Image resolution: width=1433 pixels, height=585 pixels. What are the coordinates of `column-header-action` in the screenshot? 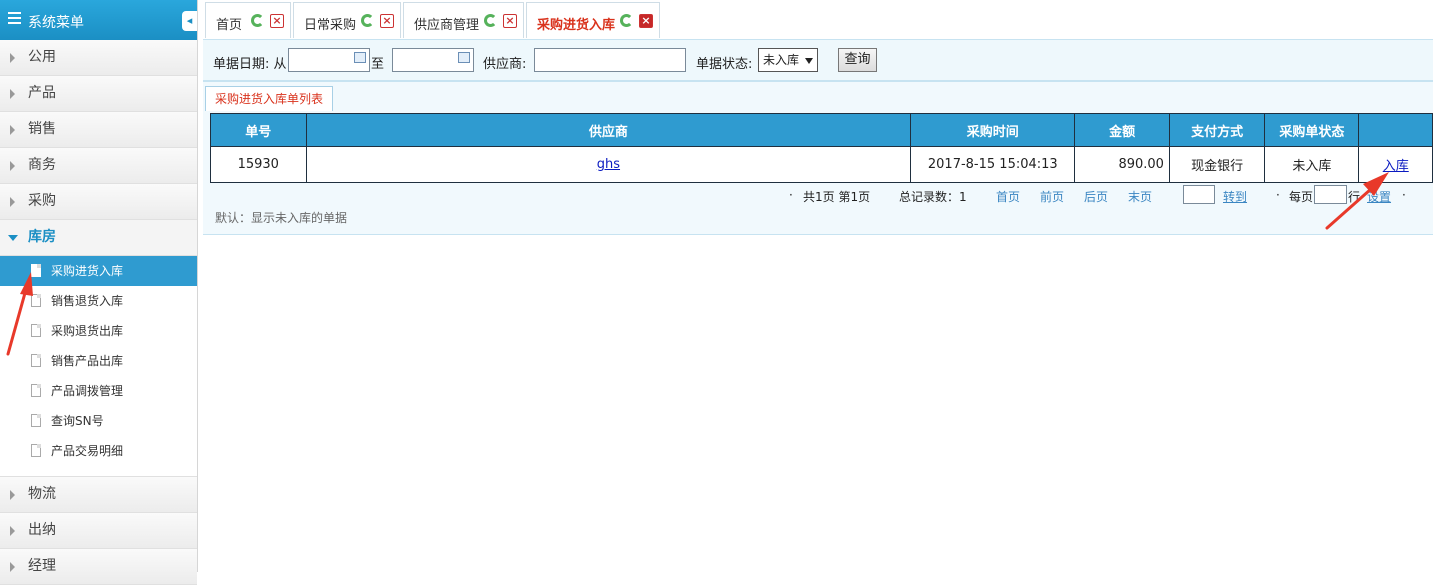 It's located at (1395, 130).